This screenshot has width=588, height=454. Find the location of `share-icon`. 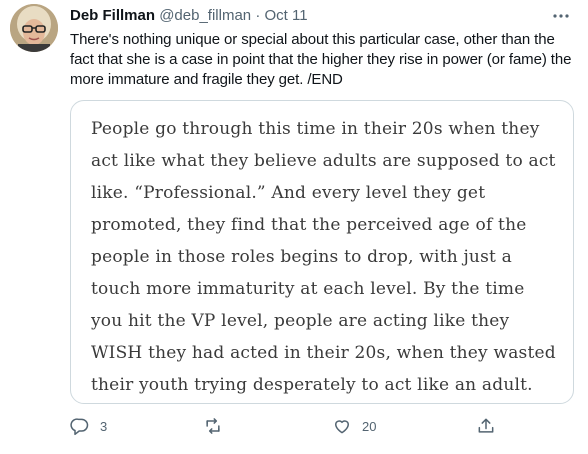

share-icon is located at coordinates (486, 426).